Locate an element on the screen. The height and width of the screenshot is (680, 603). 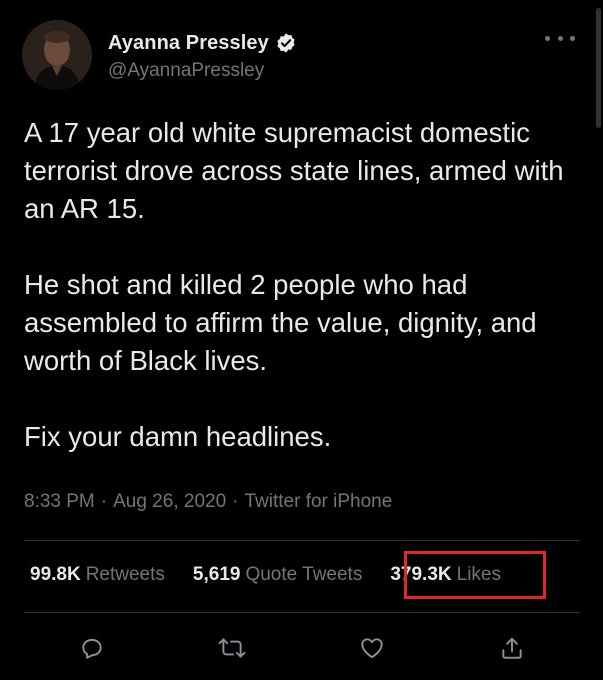
reply-icon is located at coordinates (92, 648).